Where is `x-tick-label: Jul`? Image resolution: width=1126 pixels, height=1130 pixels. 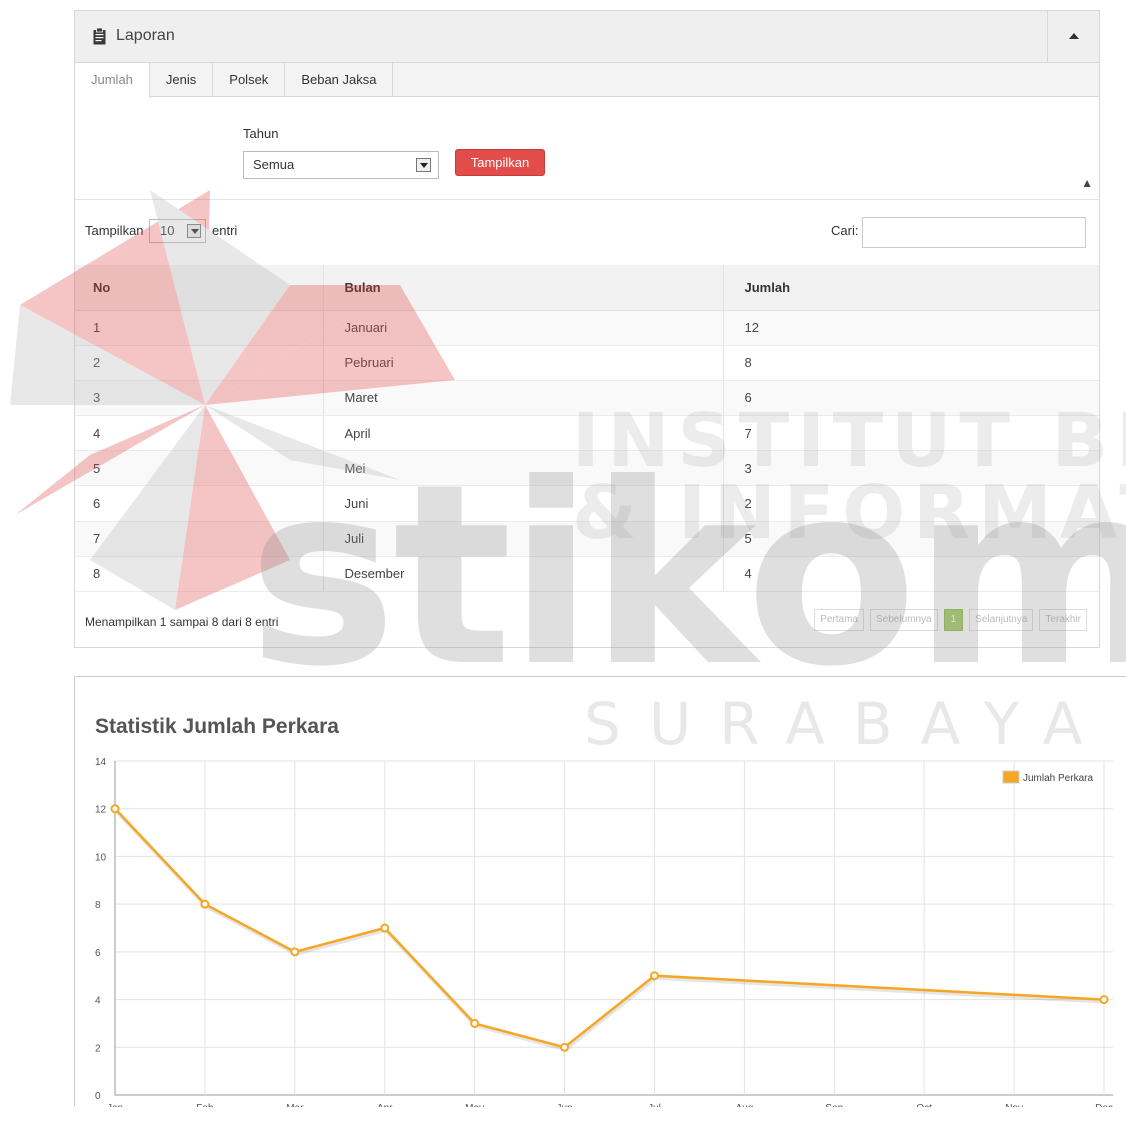 x-tick-label: Jul is located at coordinates (654, 1105).